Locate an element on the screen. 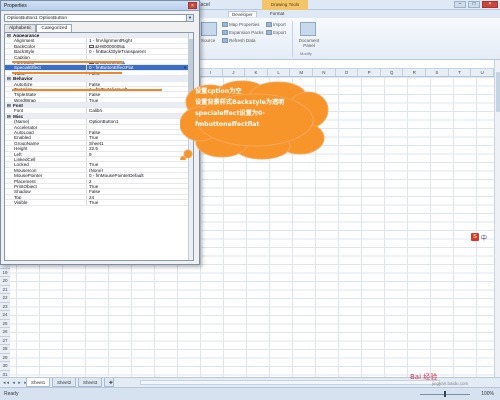 The height and width of the screenshot is (400, 500). maximize-button: □ is located at coordinates (474, 4).